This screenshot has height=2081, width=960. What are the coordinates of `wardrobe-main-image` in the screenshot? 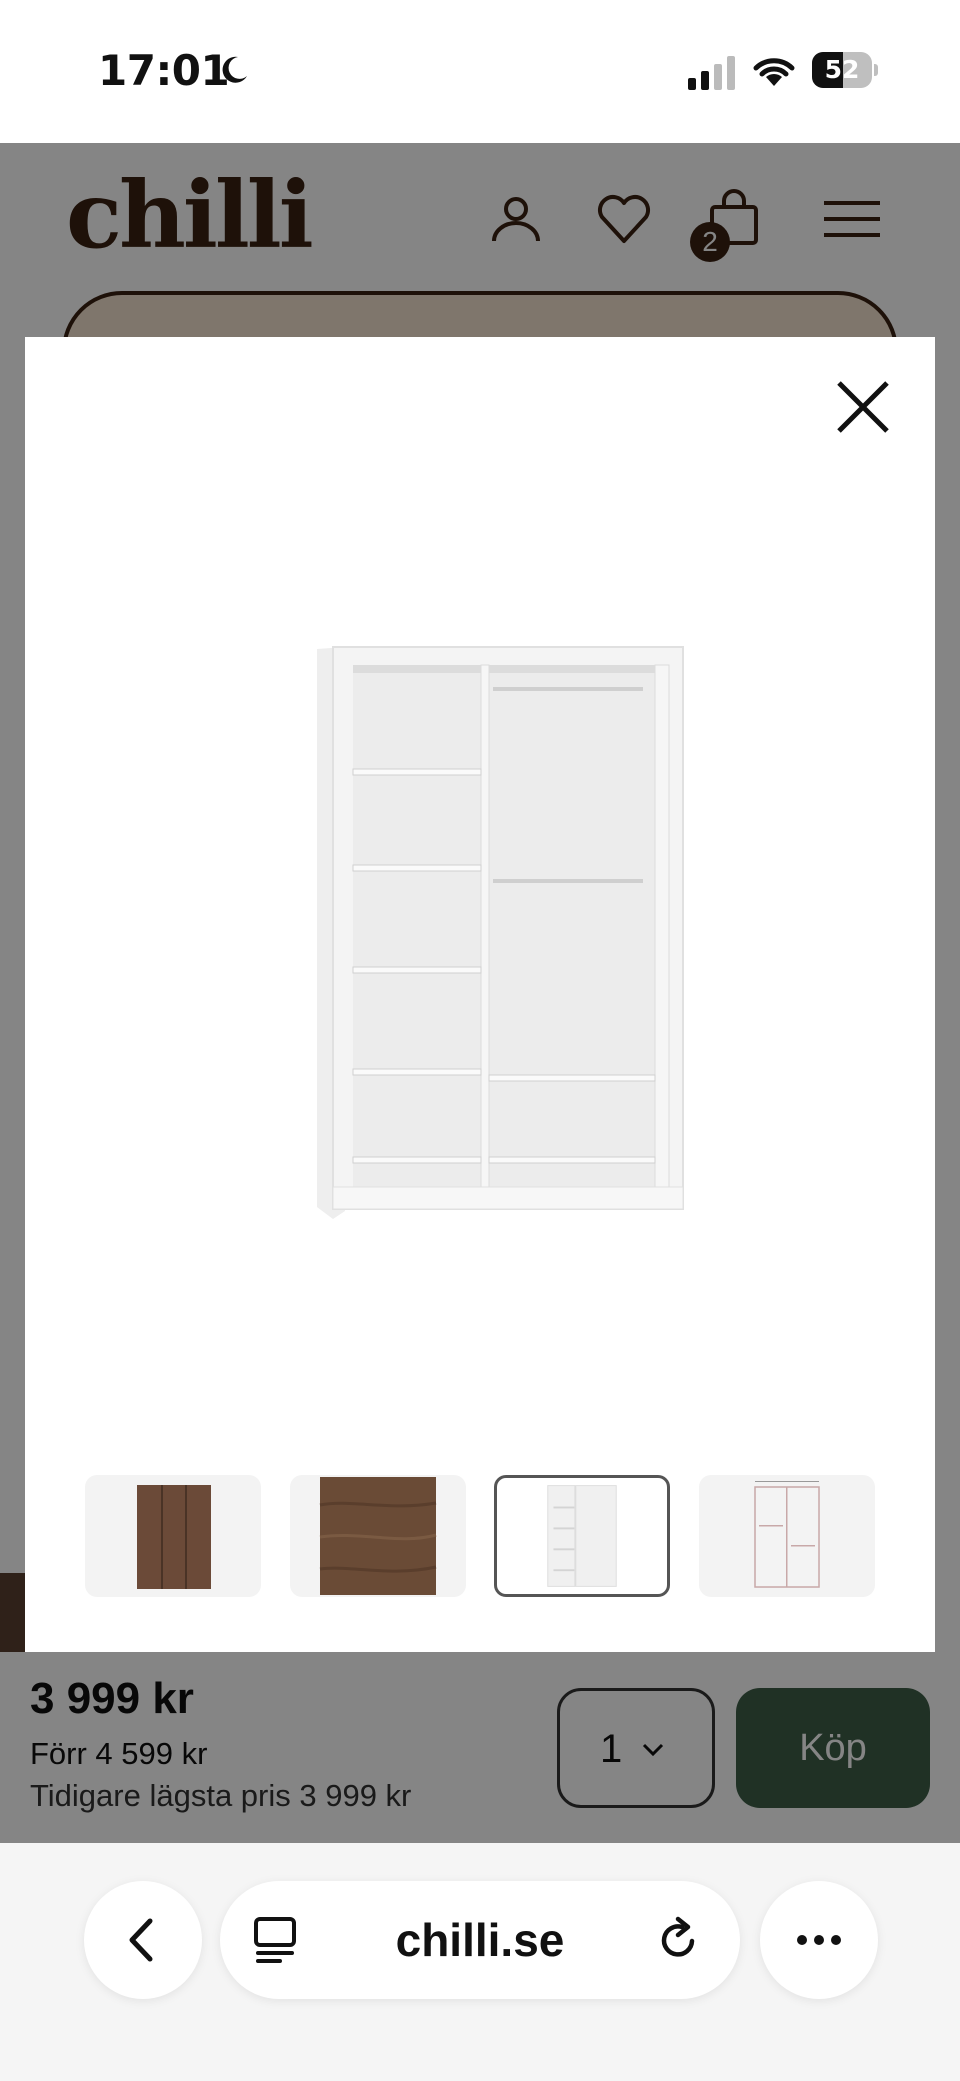 It's located at (500, 932).